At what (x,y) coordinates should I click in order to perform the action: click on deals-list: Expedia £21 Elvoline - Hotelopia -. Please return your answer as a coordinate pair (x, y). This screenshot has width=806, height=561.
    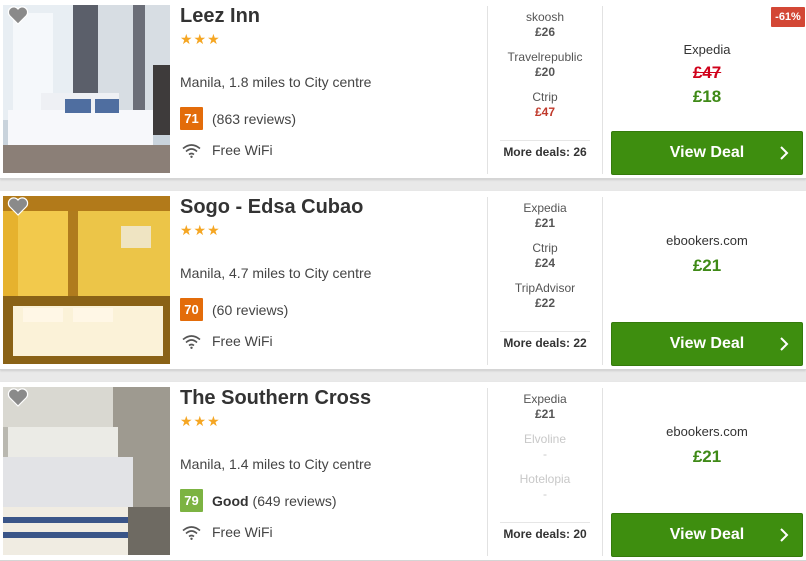
    Looking at the image, I should click on (545, 452).